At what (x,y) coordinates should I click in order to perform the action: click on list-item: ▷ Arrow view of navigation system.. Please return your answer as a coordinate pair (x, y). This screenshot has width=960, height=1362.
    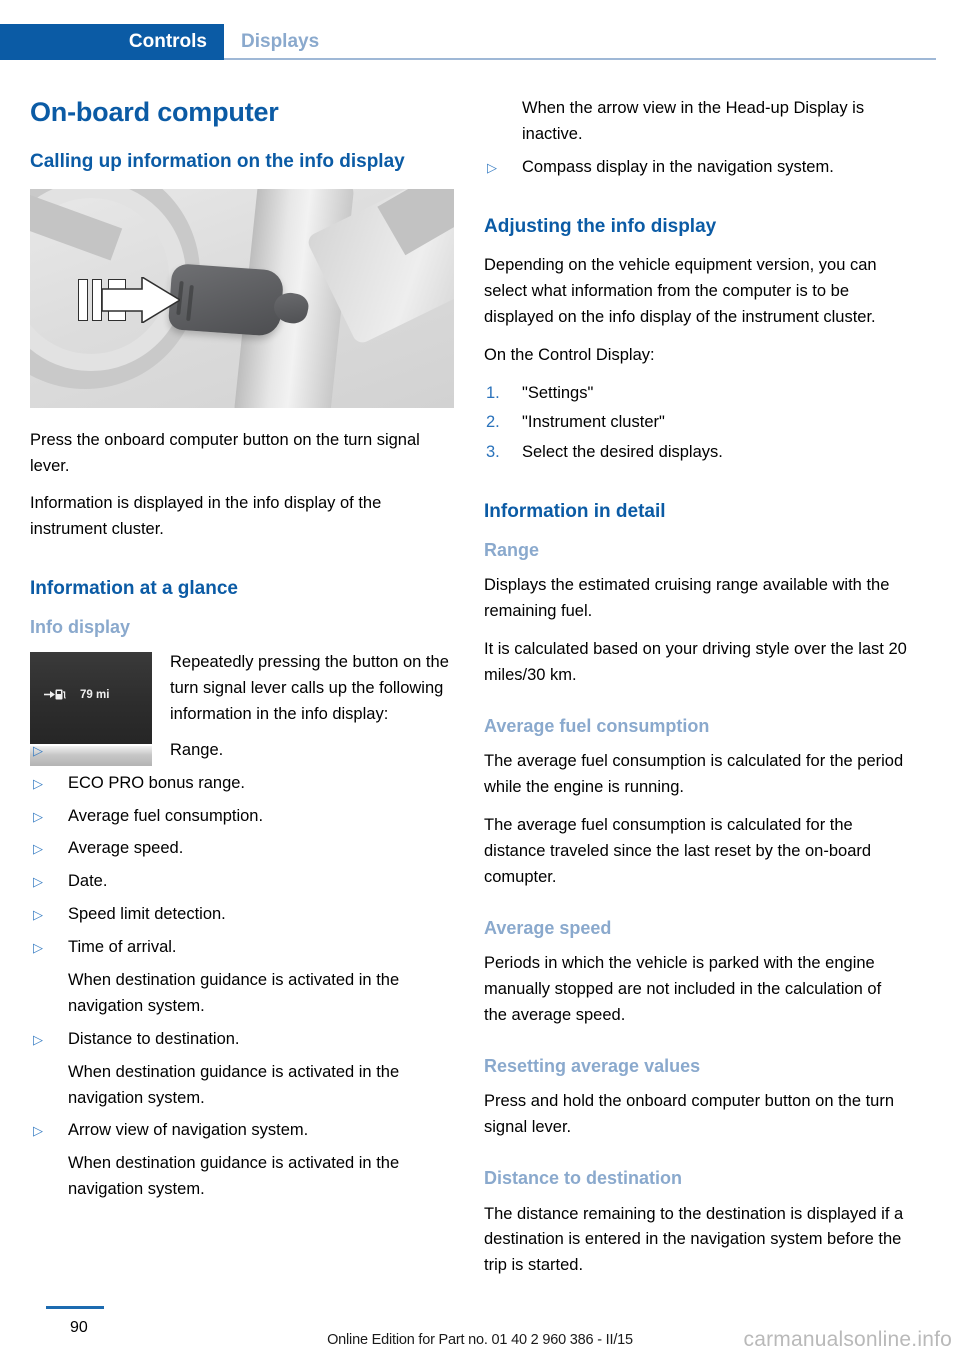
    Looking at the image, I should click on (242, 1131).